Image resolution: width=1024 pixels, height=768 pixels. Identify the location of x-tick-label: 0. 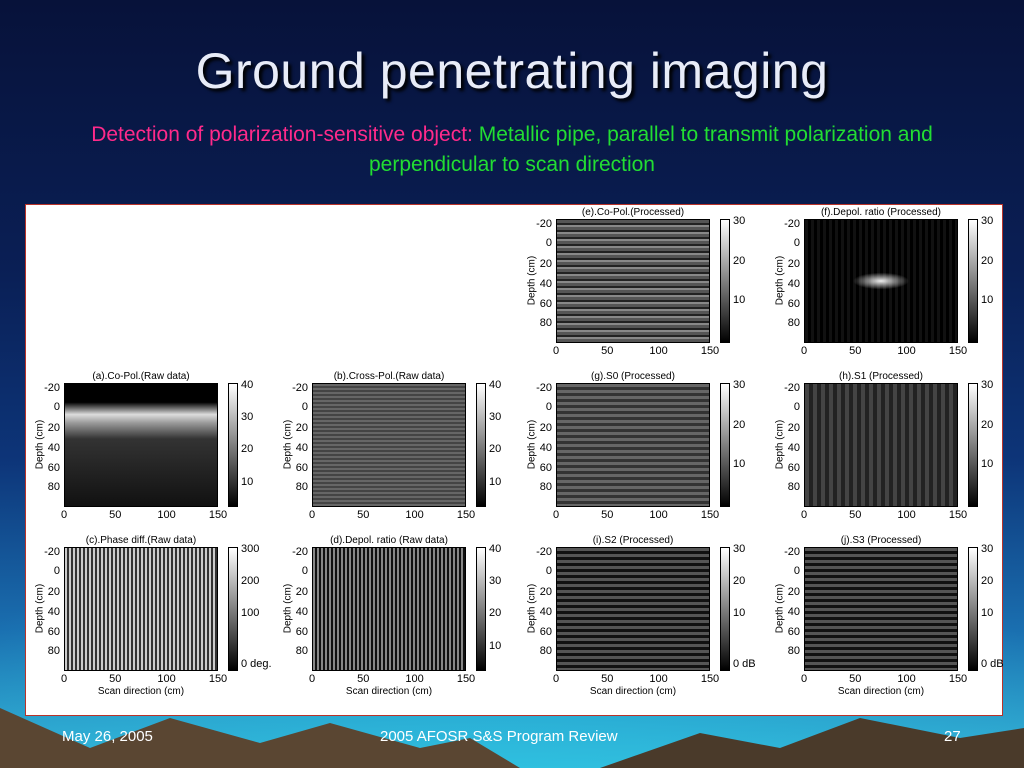
(64, 515).